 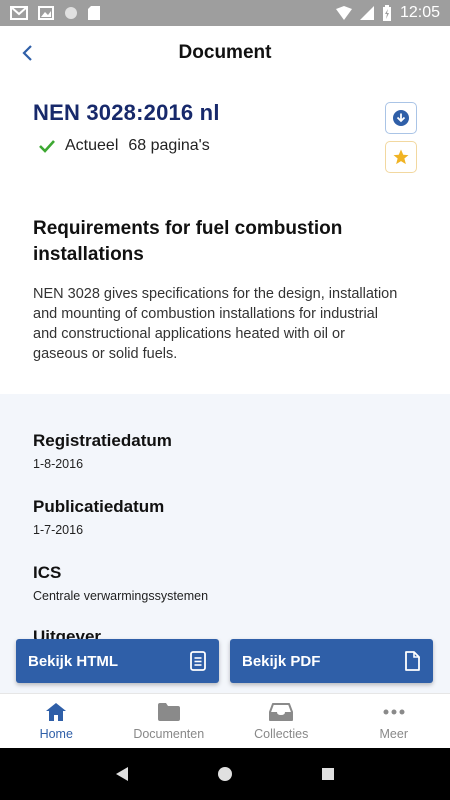 What do you see at coordinates (92, 145) in the screenshot?
I see `status-label: Actueel` at bounding box center [92, 145].